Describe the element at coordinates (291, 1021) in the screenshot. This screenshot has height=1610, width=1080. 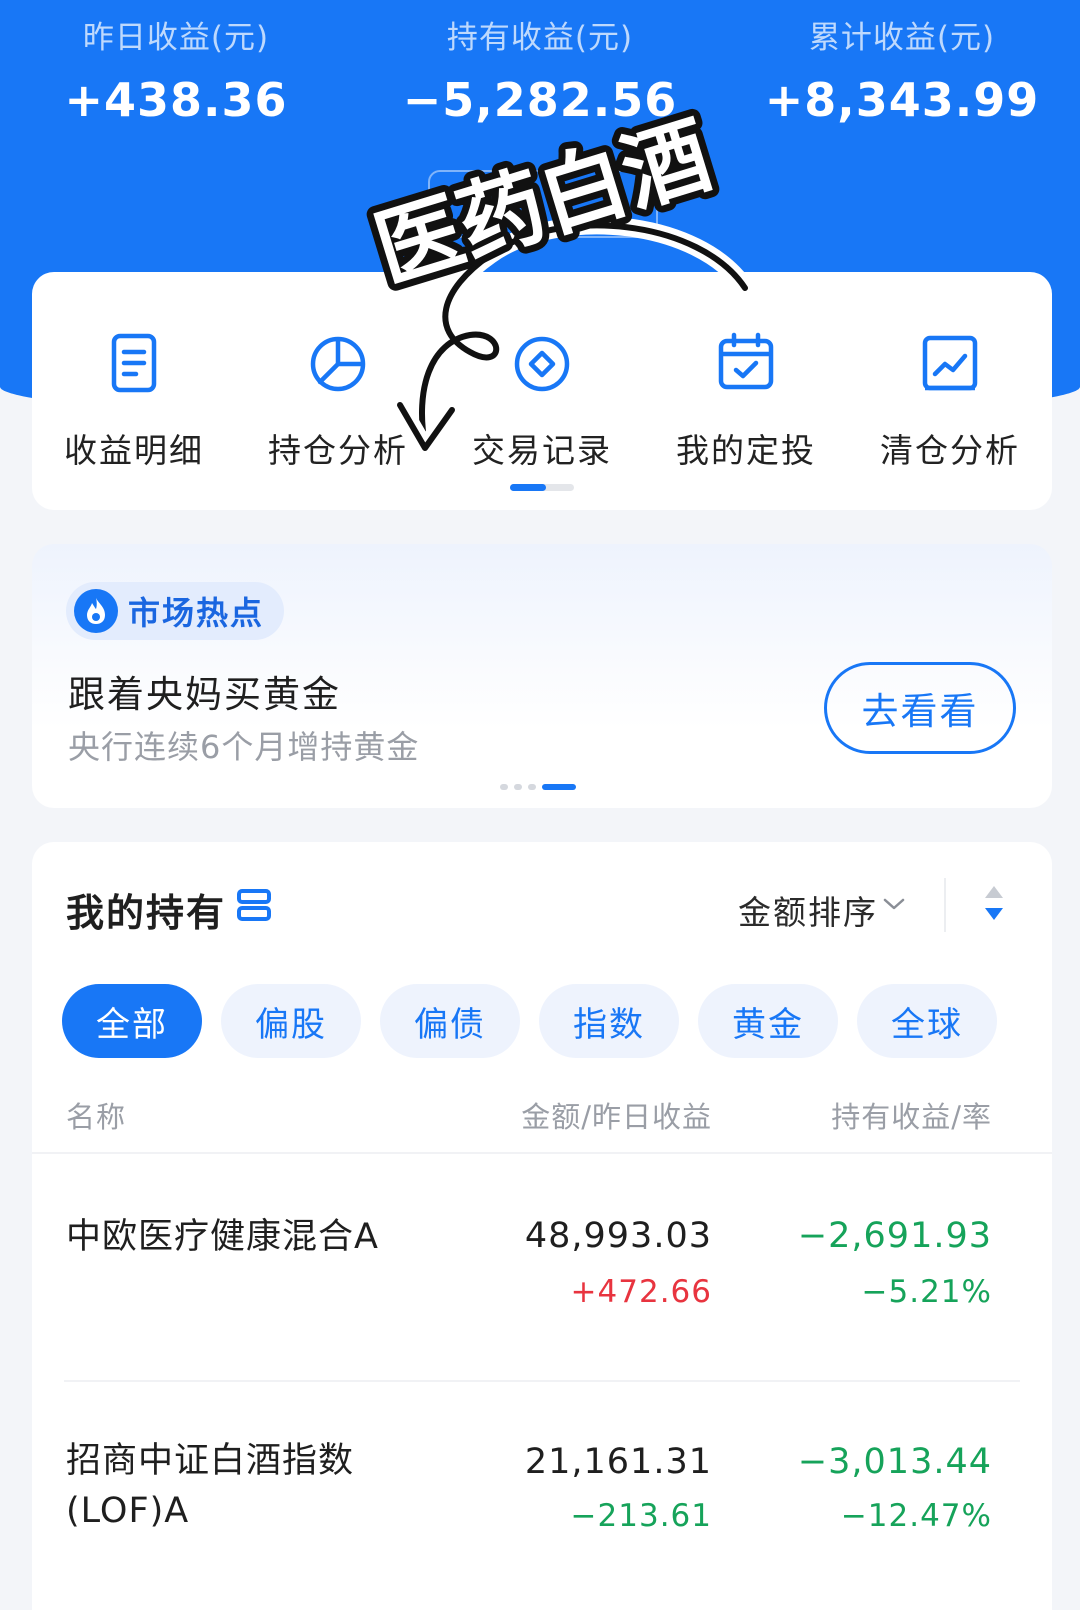
I see `filter-stock: 偏股` at that location.